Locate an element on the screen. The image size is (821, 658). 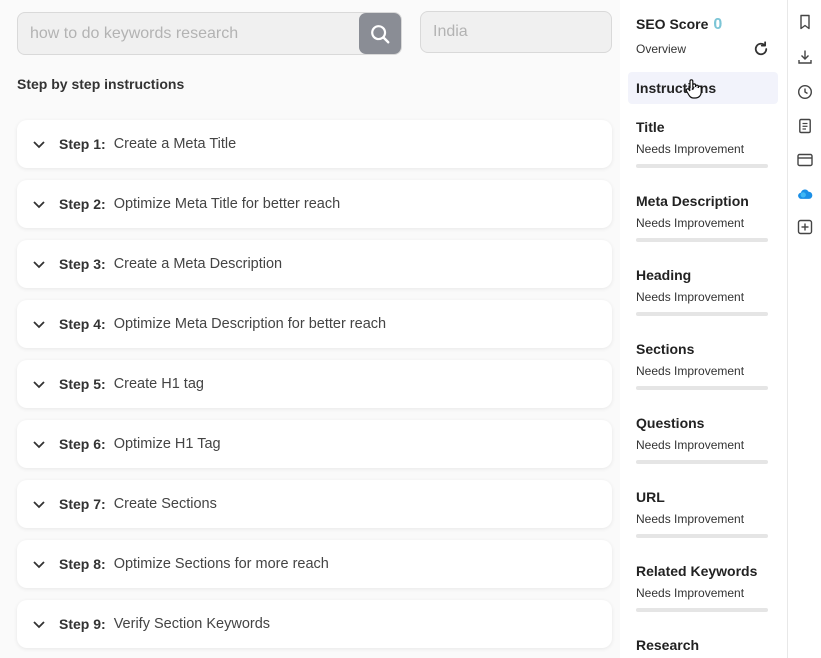
card-icon is located at coordinates (805, 160).